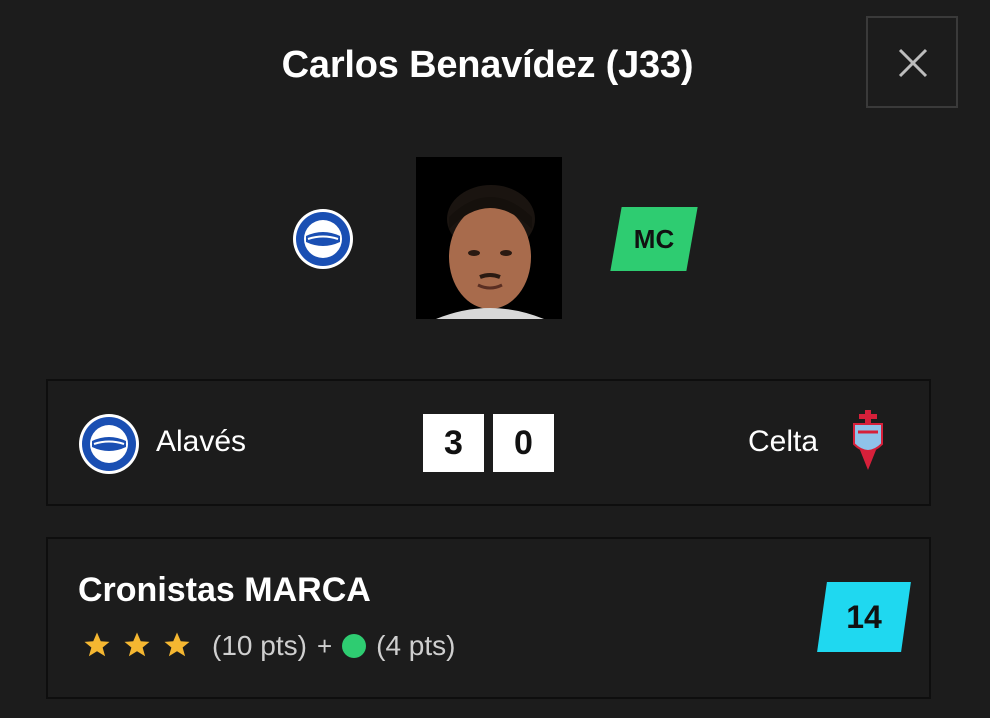  Describe the element at coordinates (783, 441) in the screenshot. I see `away-team-name: Celta` at that location.